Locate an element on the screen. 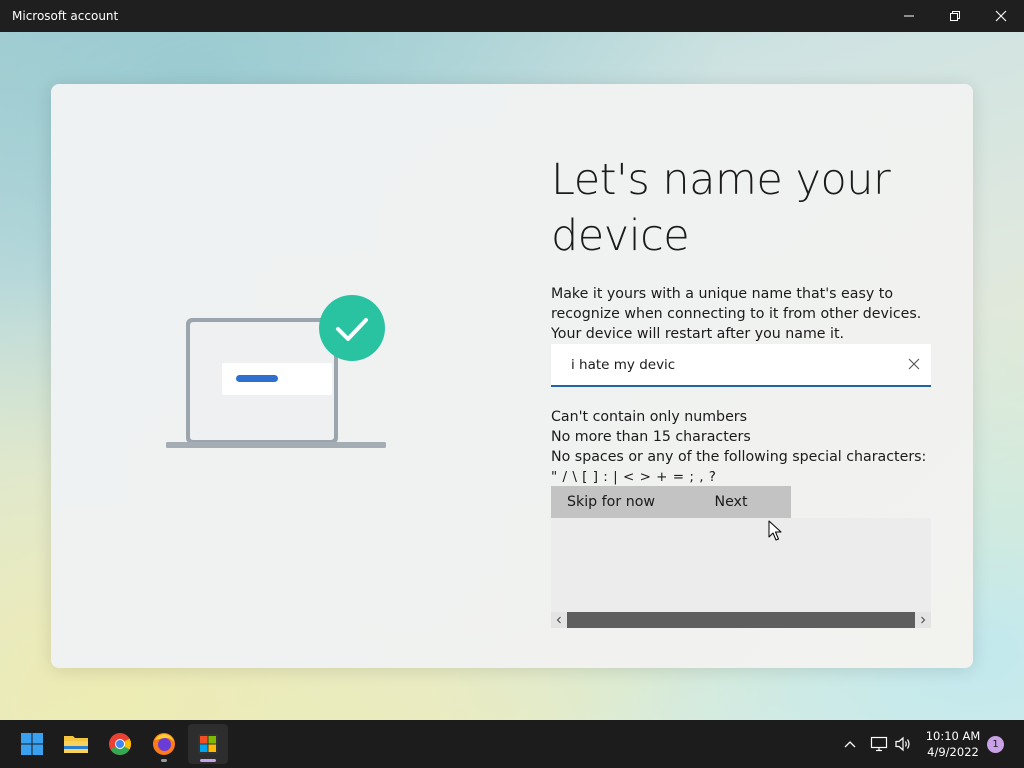 The width and height of the screenshot is (1024, 768). clock-time: 10:10 AM is located at coordinates (953, 736).